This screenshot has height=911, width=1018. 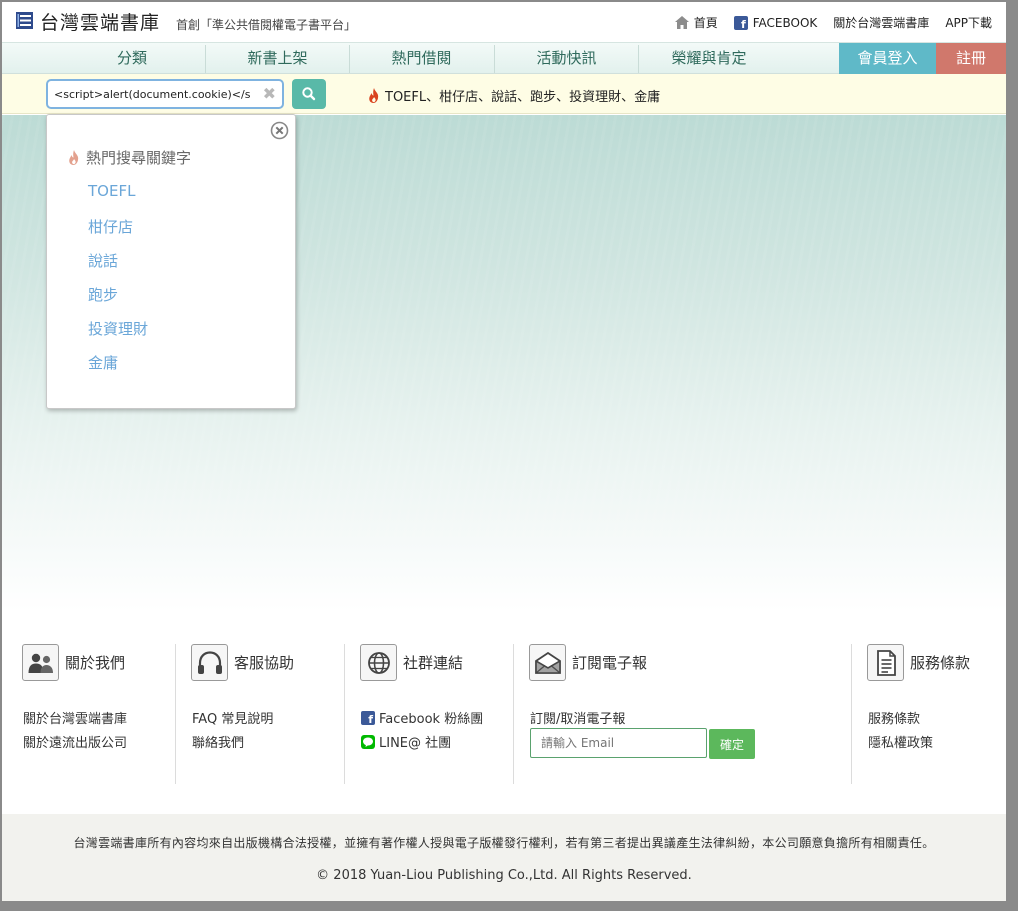 I want to click on footer-social: 社群連結 f Facebook 粉絲團 LINE@ 社團, so click(x=435, y=709).